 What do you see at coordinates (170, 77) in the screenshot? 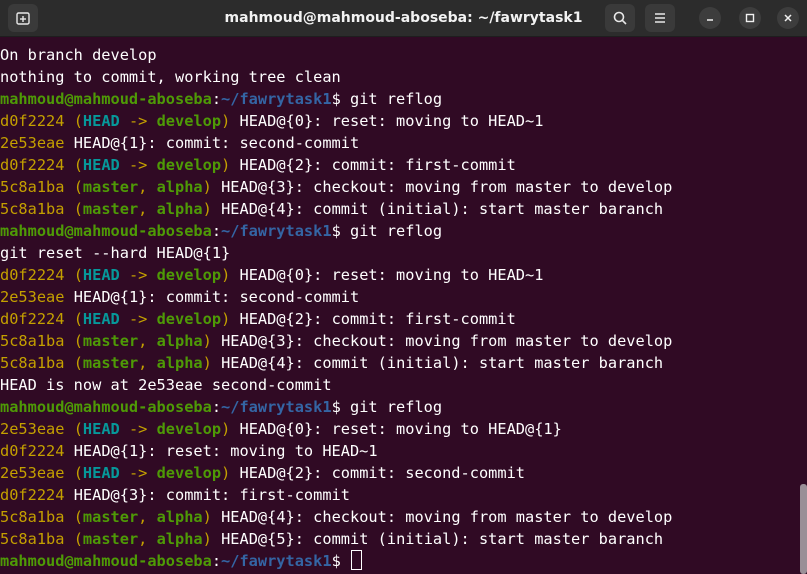
I see `terminal-text: nothing to commit, working tree clean` at bounding box center [170, 77].